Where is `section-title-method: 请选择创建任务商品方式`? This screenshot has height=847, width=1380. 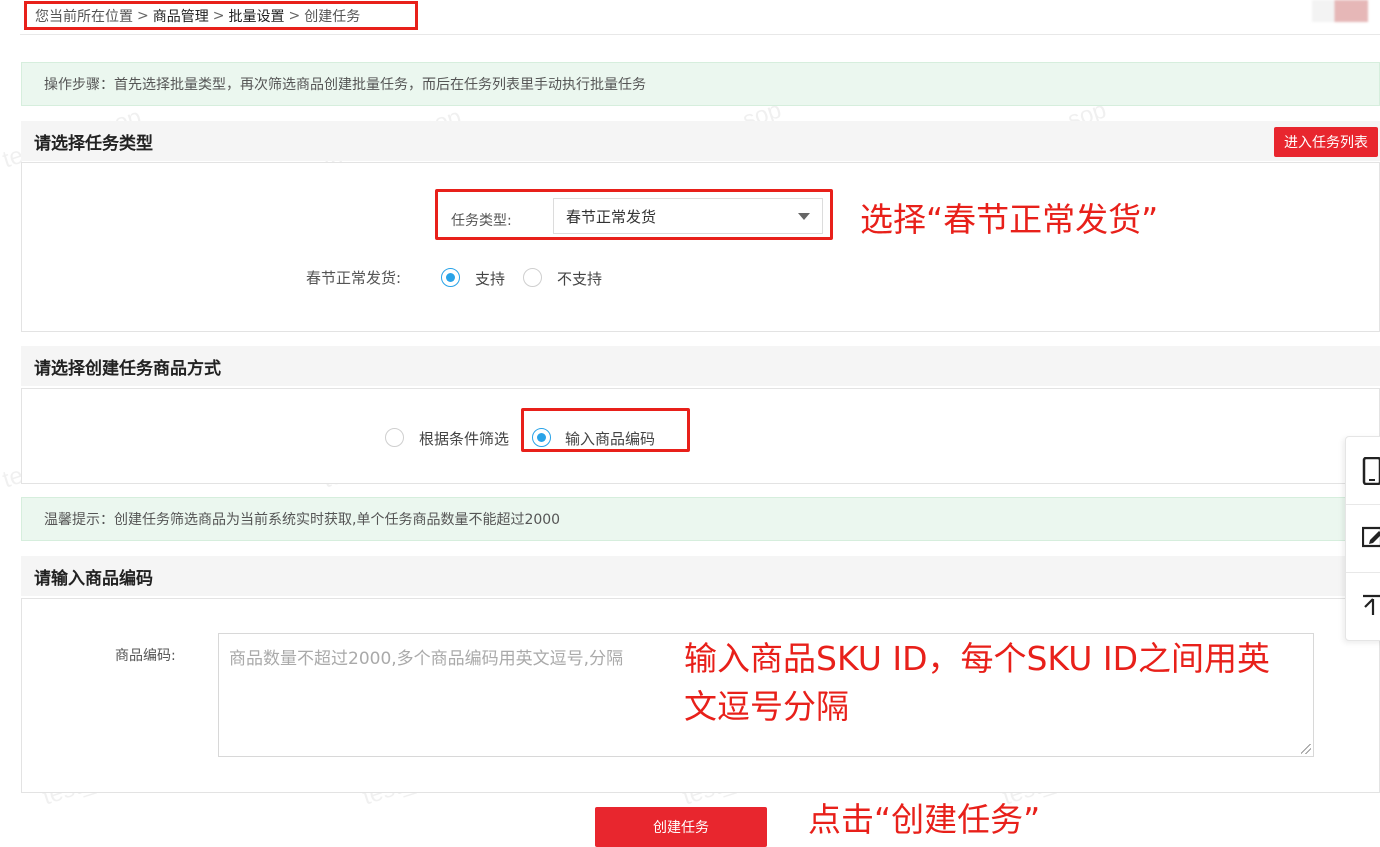 section-title-method: 请选择创建任务商品方式 is located at coordinates (700, 366).